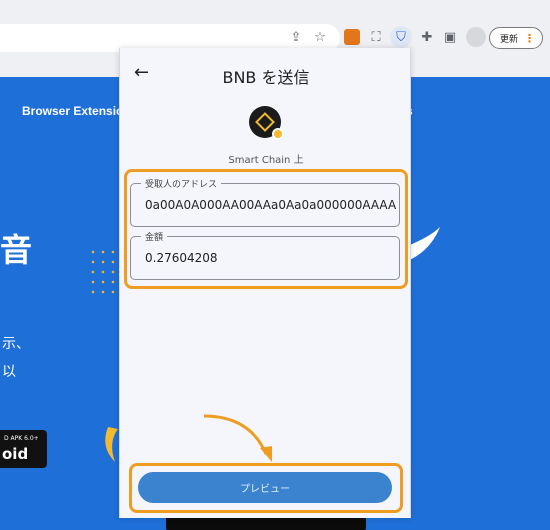 The width and height of the screenshot is (550, 530). I want to click on button-highlight-box, so click(266, 488).